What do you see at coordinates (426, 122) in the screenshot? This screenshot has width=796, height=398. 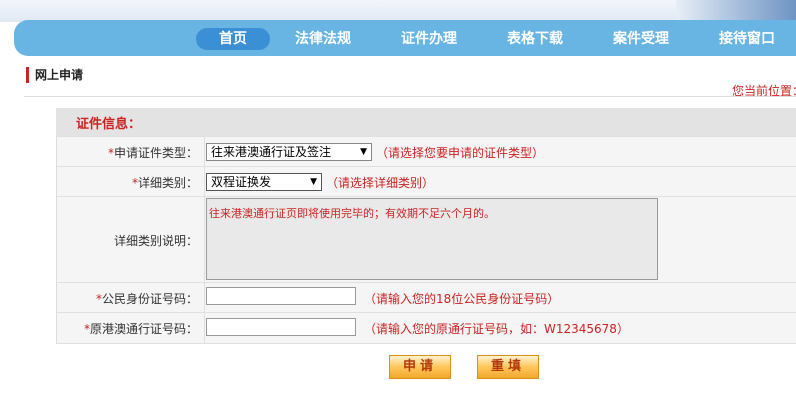 I see `form-panel-header` at bounding box center [426, 122].